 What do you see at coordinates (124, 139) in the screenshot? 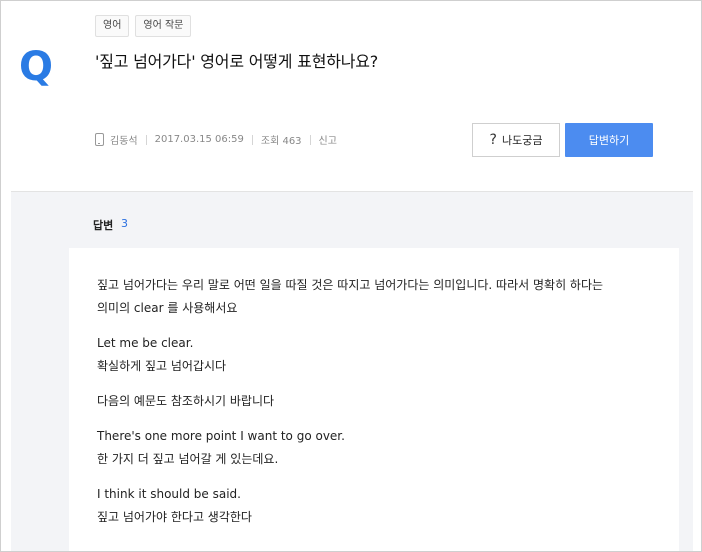
I see `author-name: 김동석` at bounding box center [124, 139].